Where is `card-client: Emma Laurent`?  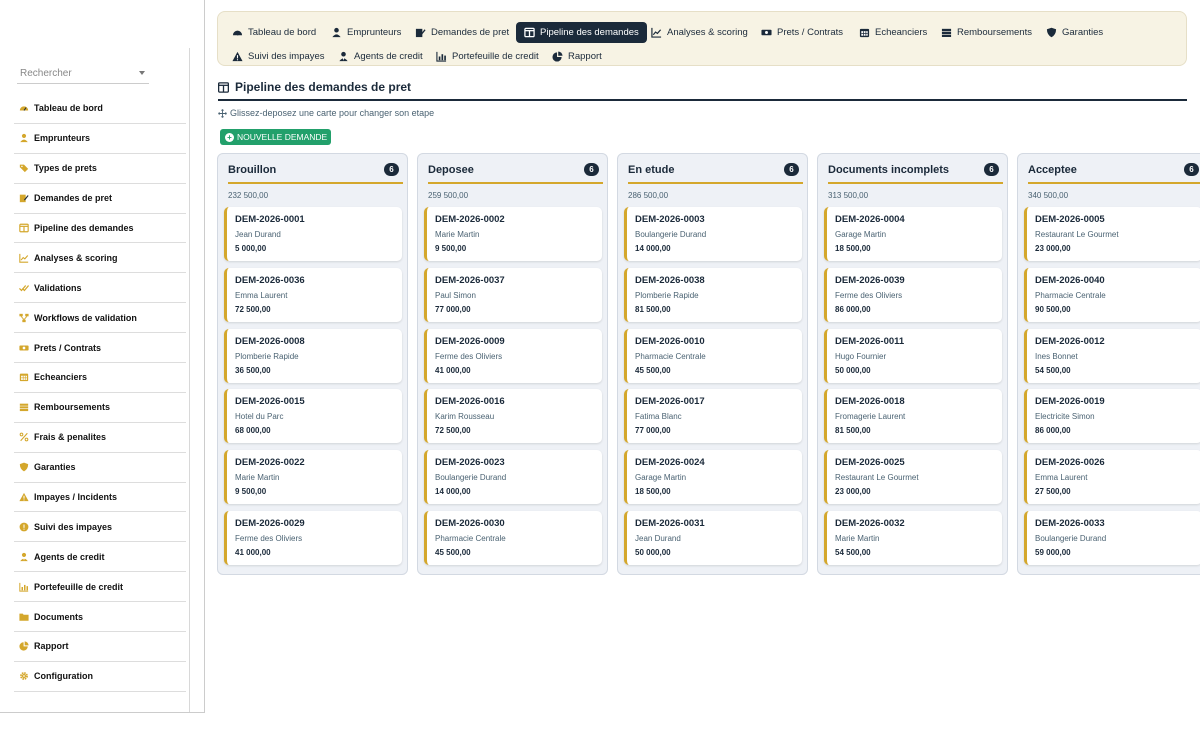
card-client: Emma Laurent is located at coordinates (1061, 477).